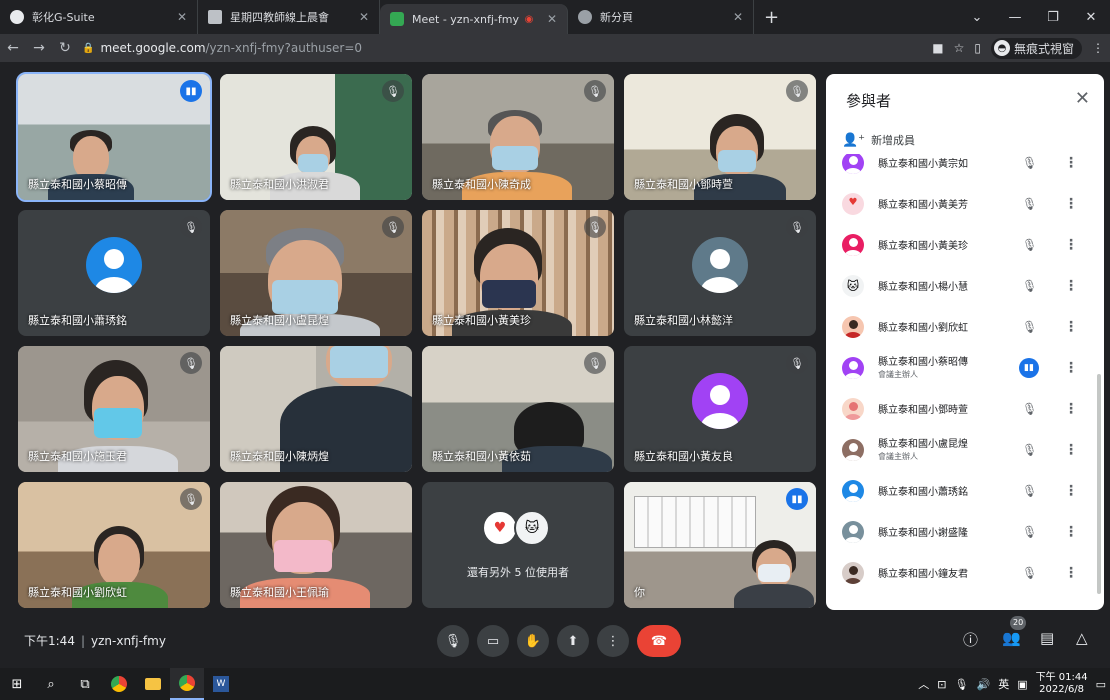  Describe the element at coordinates (474, 19) in the screenshot. I see `tab-meet: Meet - yzn-xnfj-fmy ◉ ✕` at that location.